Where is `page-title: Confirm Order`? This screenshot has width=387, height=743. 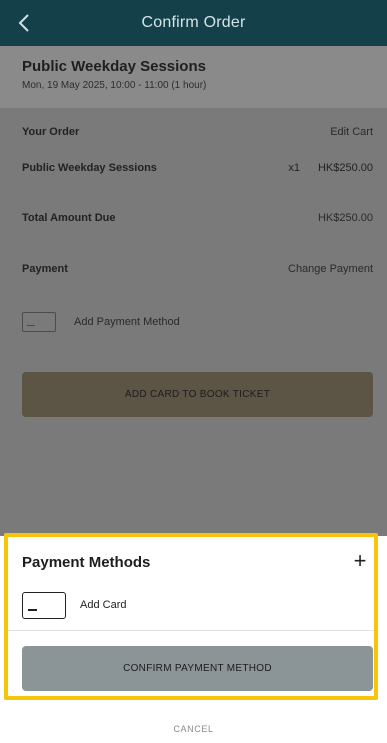 page-title: Confirm Order is located at coordinates (193, 22).